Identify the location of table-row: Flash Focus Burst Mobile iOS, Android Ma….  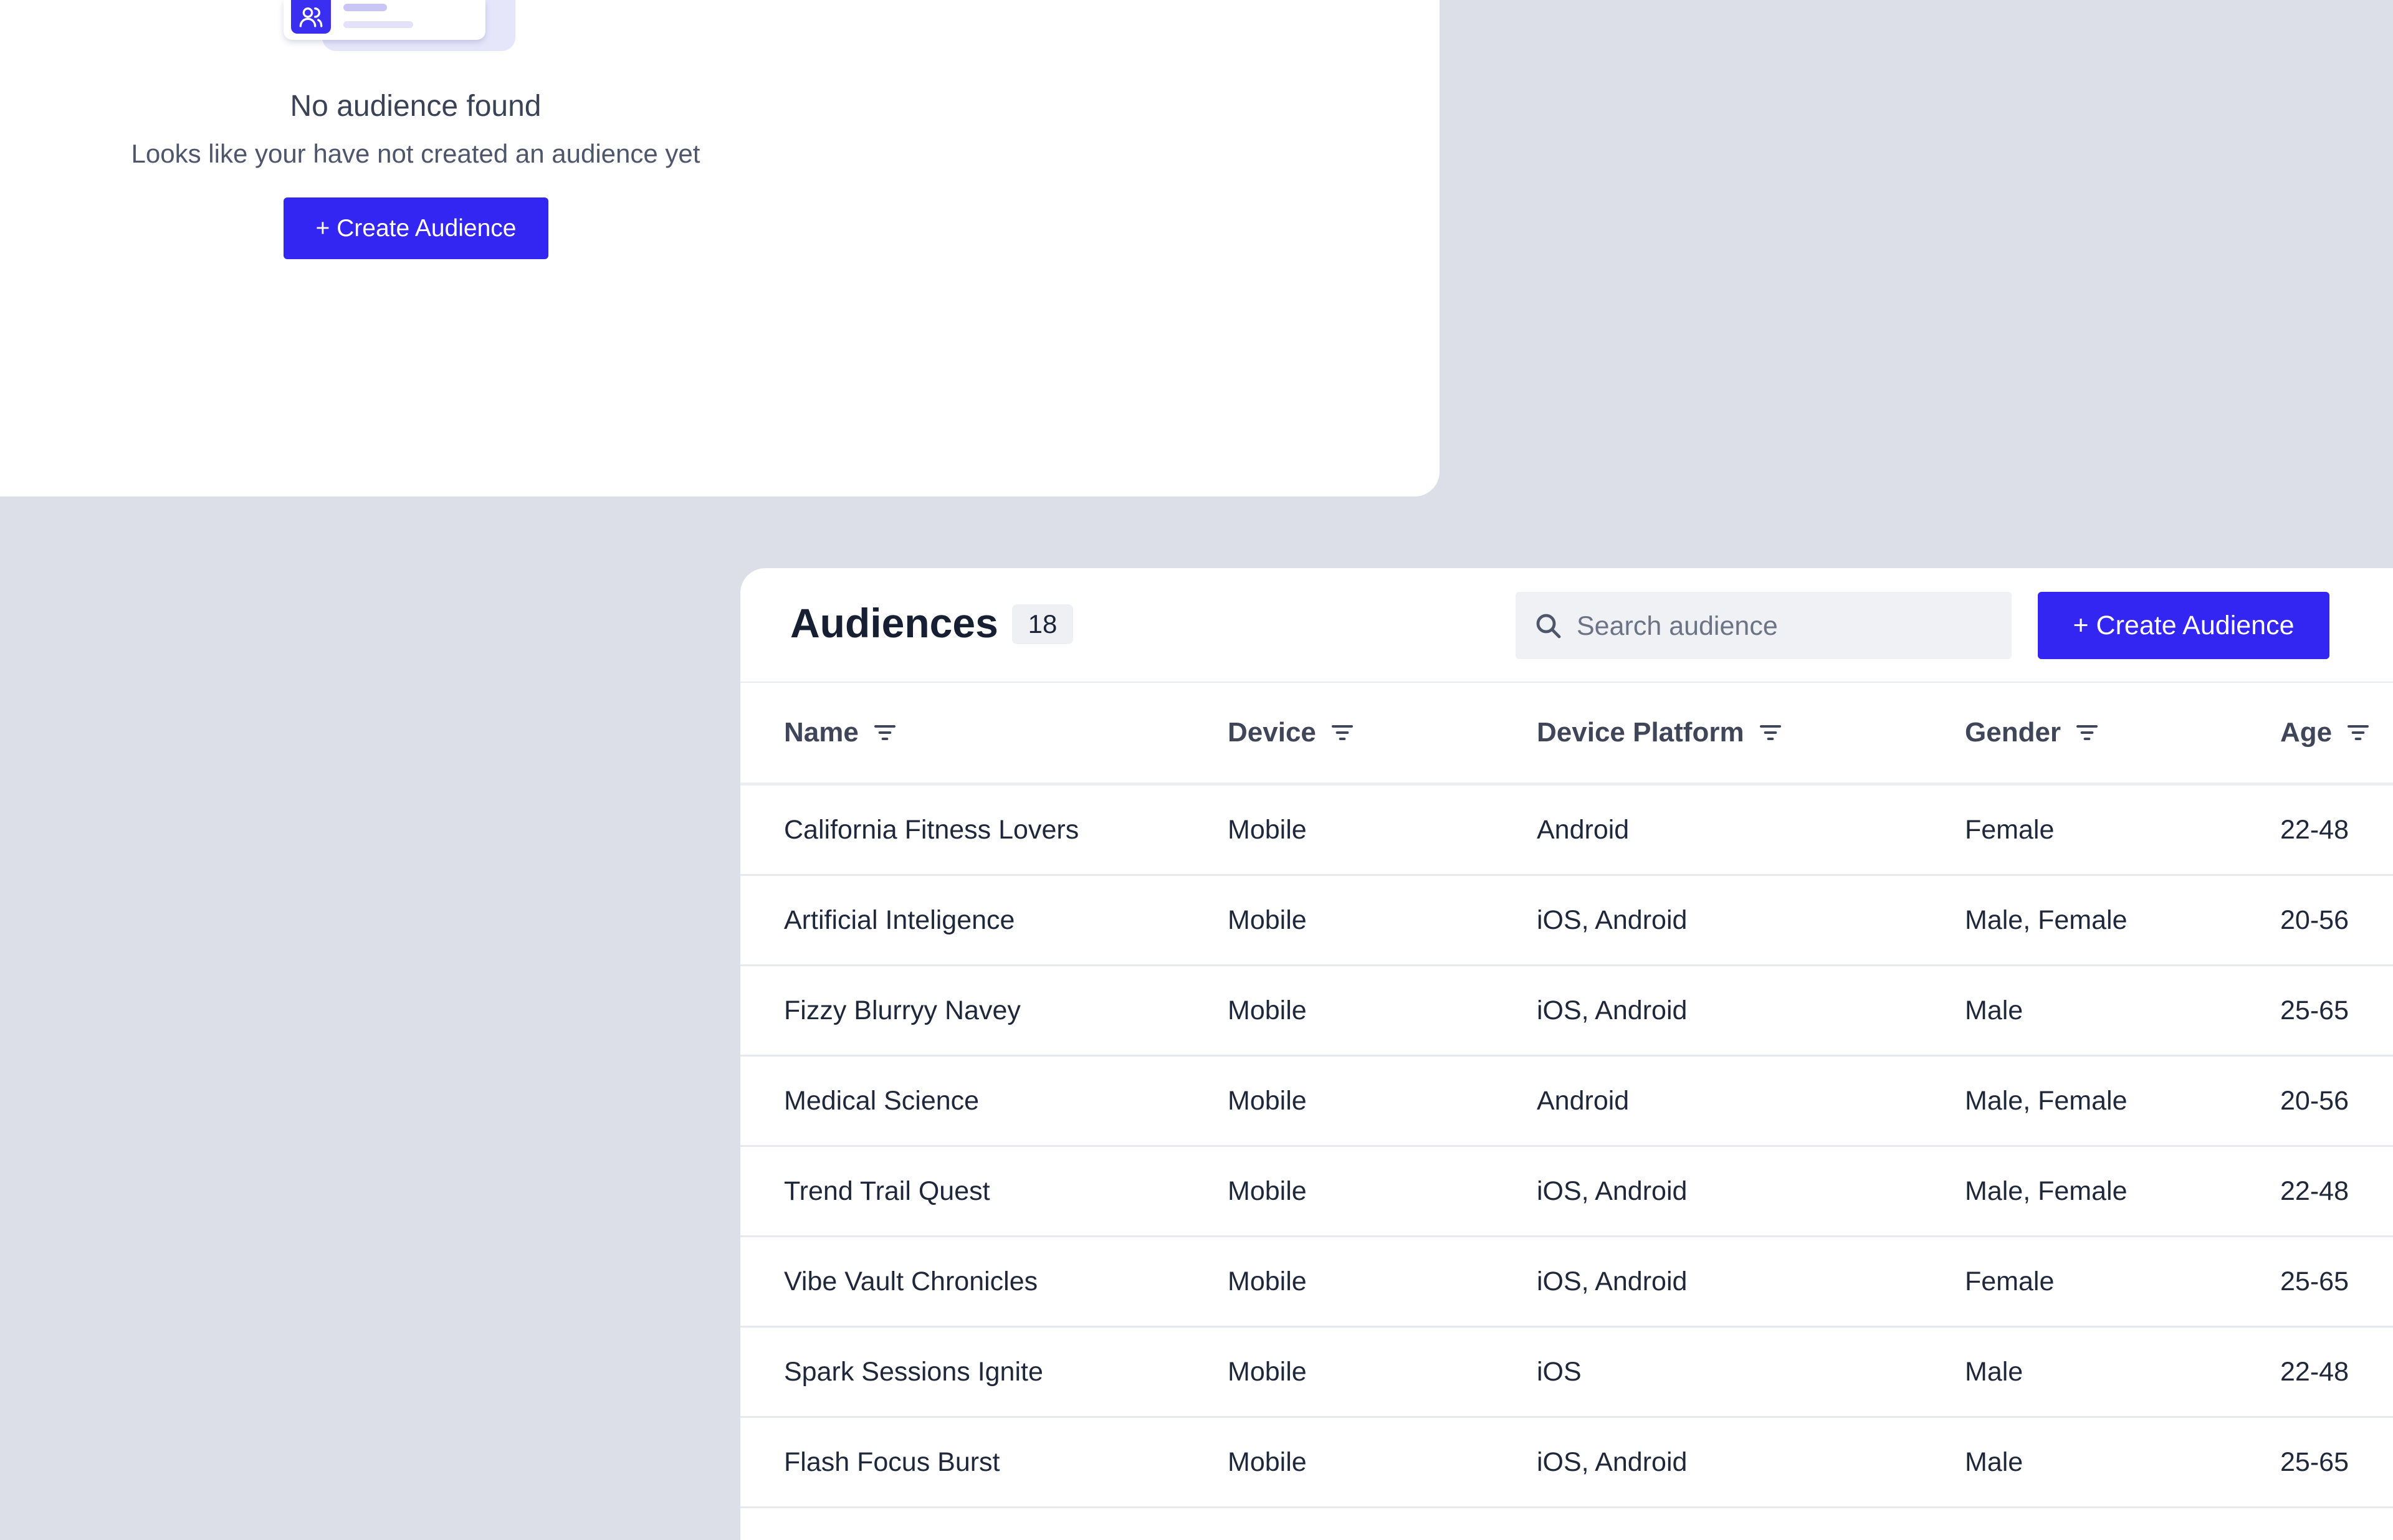
(1567, 1463).